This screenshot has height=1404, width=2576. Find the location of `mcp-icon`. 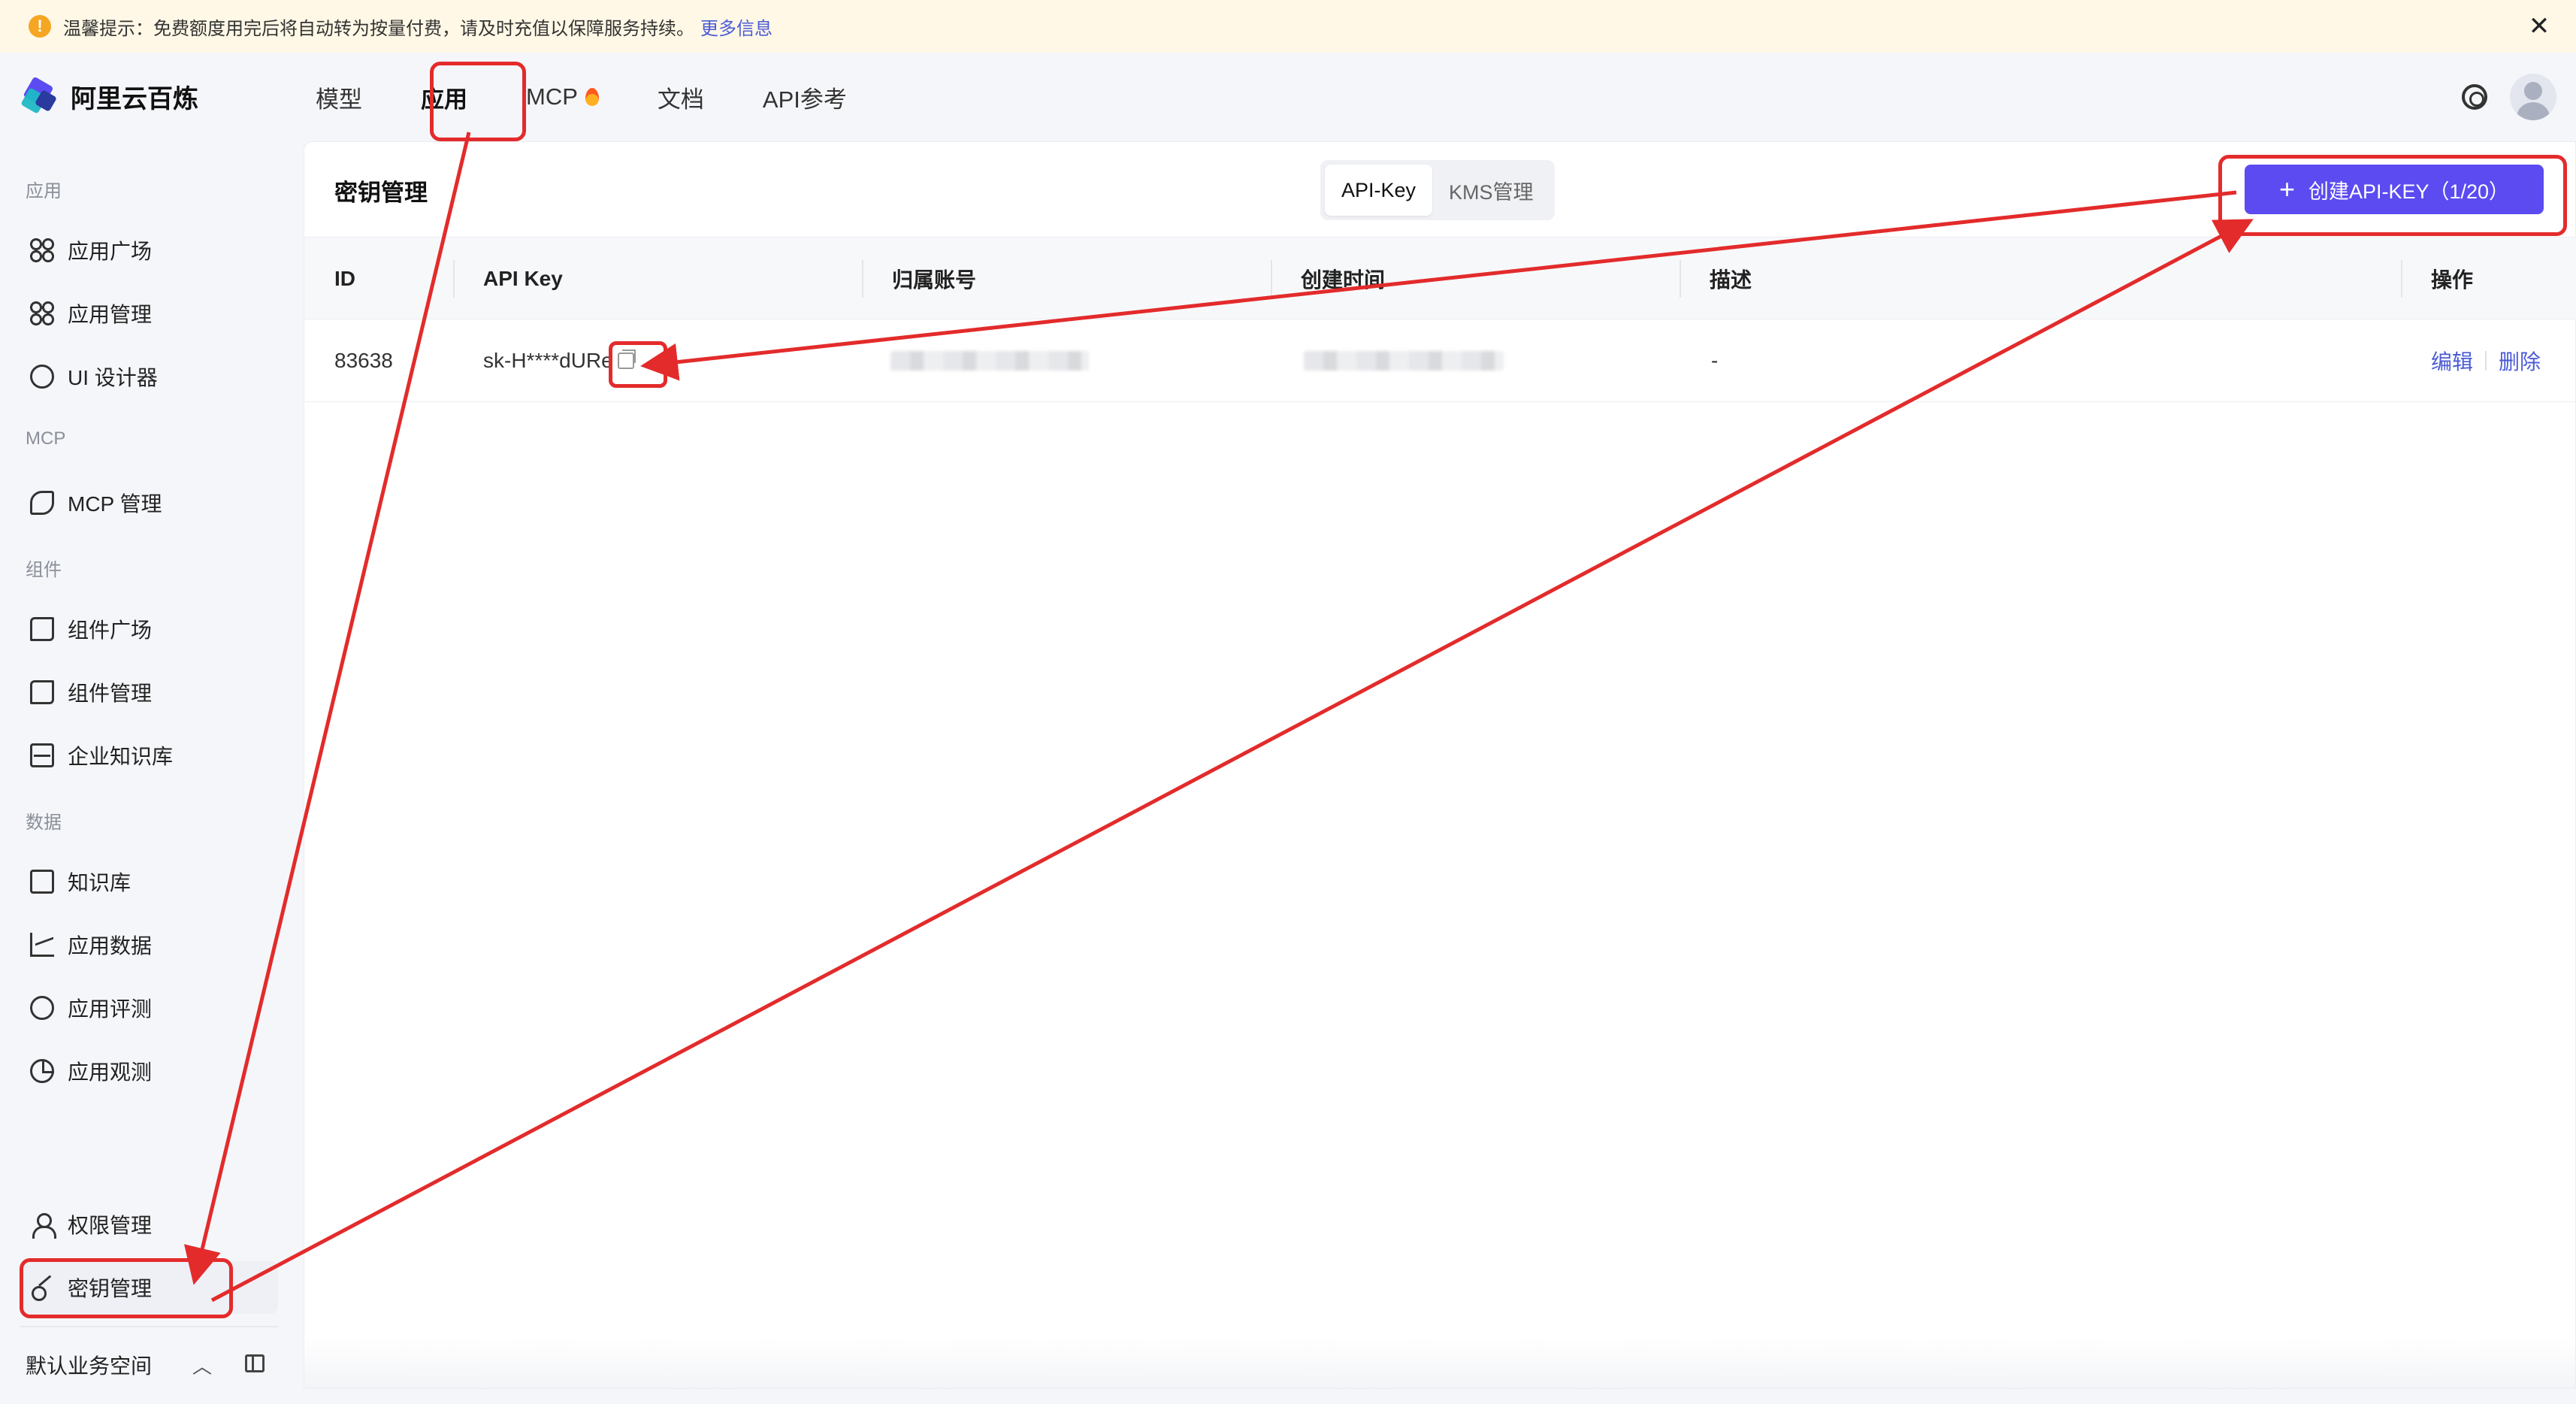

mcp-icon is located at coordinates (42, 503).